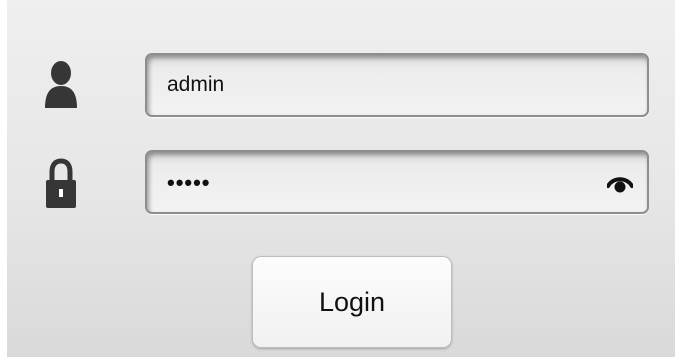 This screenshot has width=675, height=357. Describe the element at coordinates (620, 184) in the screenshot. I see `eye-icon` at that location.